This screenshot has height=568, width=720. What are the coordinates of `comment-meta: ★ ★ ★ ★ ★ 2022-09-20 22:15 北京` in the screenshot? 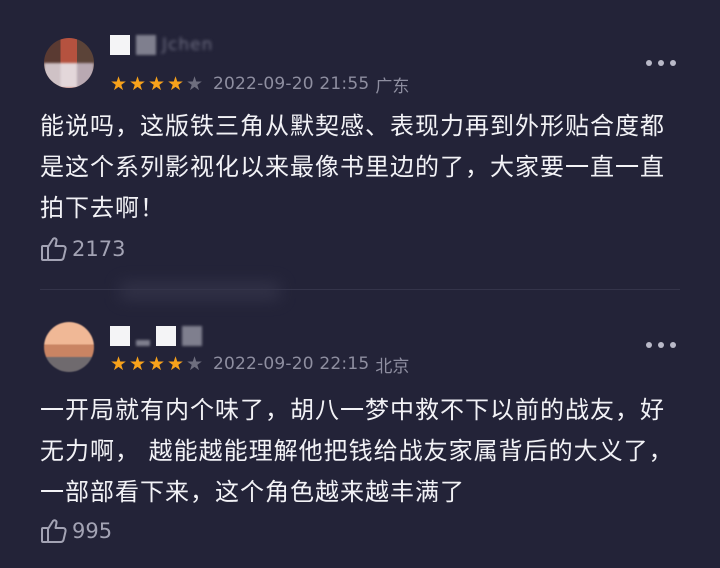 It's located at (260, 364).